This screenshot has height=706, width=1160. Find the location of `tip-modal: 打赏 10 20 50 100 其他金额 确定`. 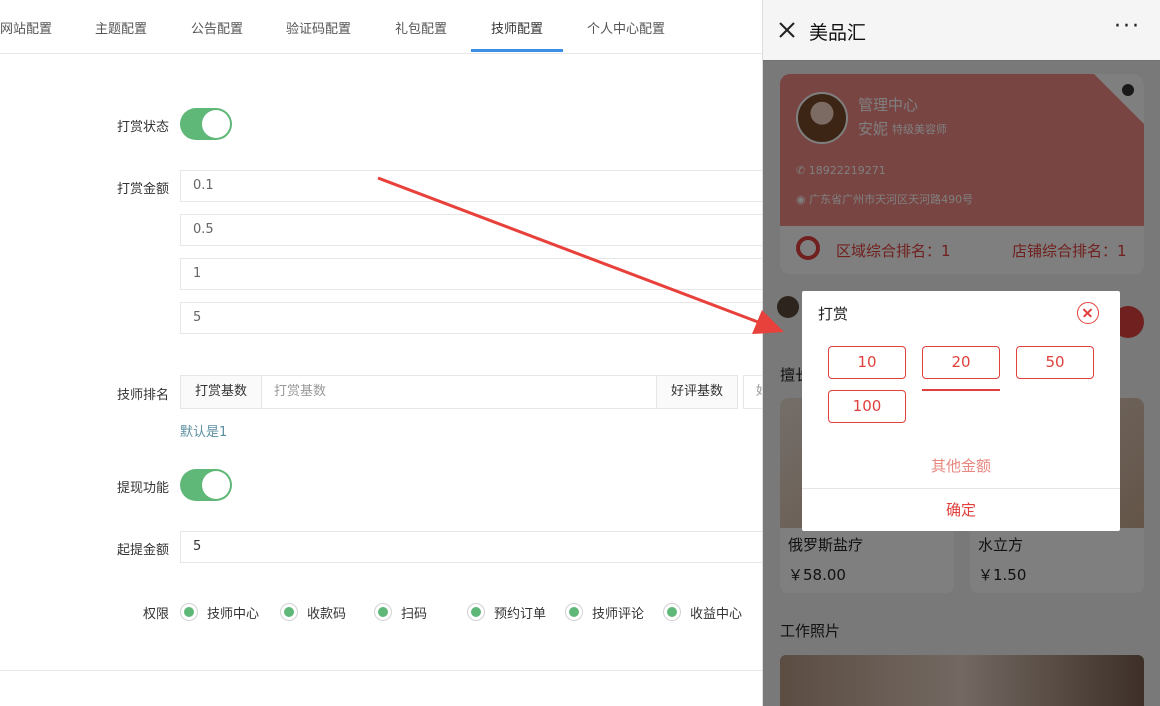

tip-modal: 打赏 10 20 50 100 其他金额 确定 is located at coordinates (961, 411).